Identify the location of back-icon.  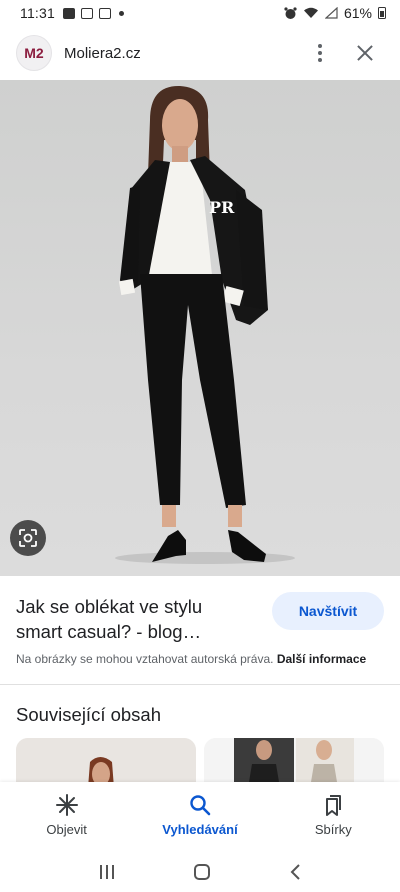
(295, 872).